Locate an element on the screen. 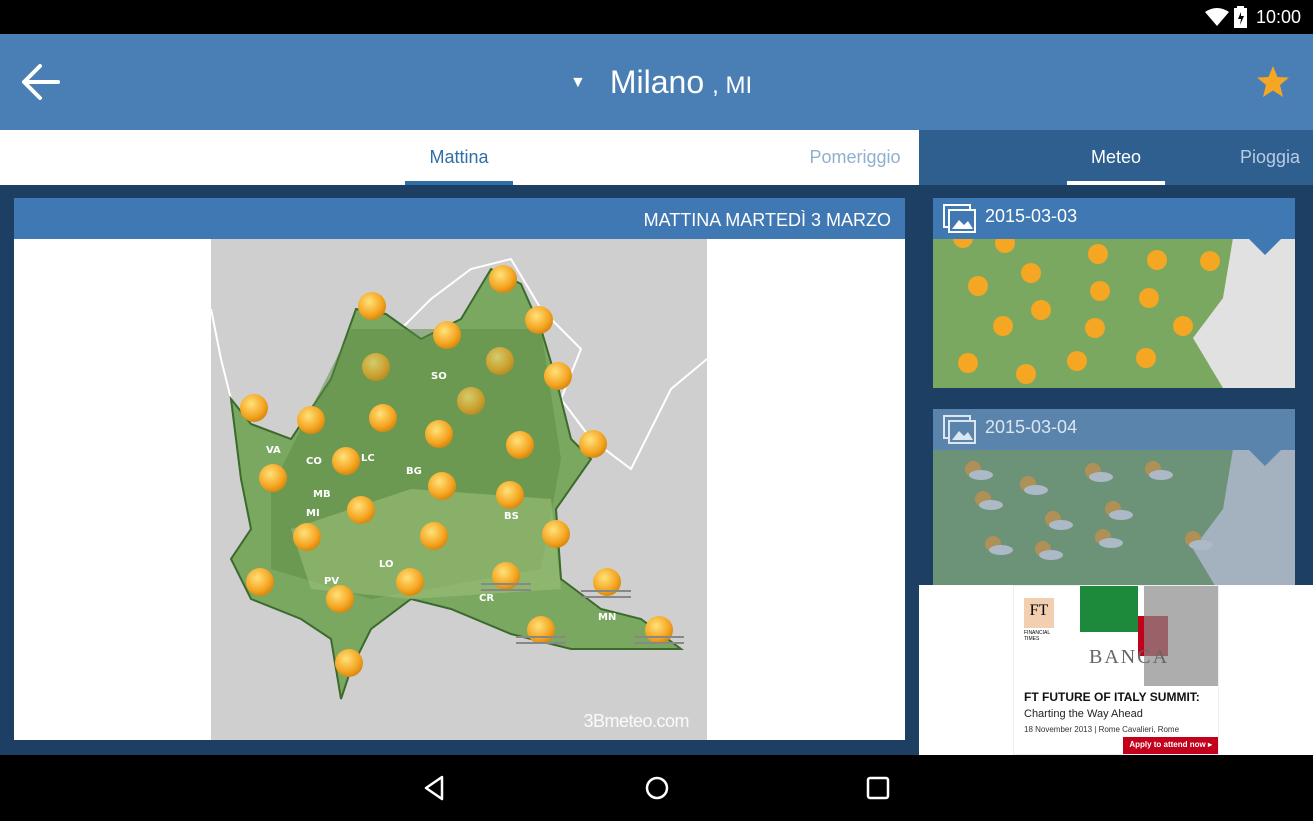 This screenshot has height=821, width=1313. map-label-va: VA is located at coordinates (273, 450).